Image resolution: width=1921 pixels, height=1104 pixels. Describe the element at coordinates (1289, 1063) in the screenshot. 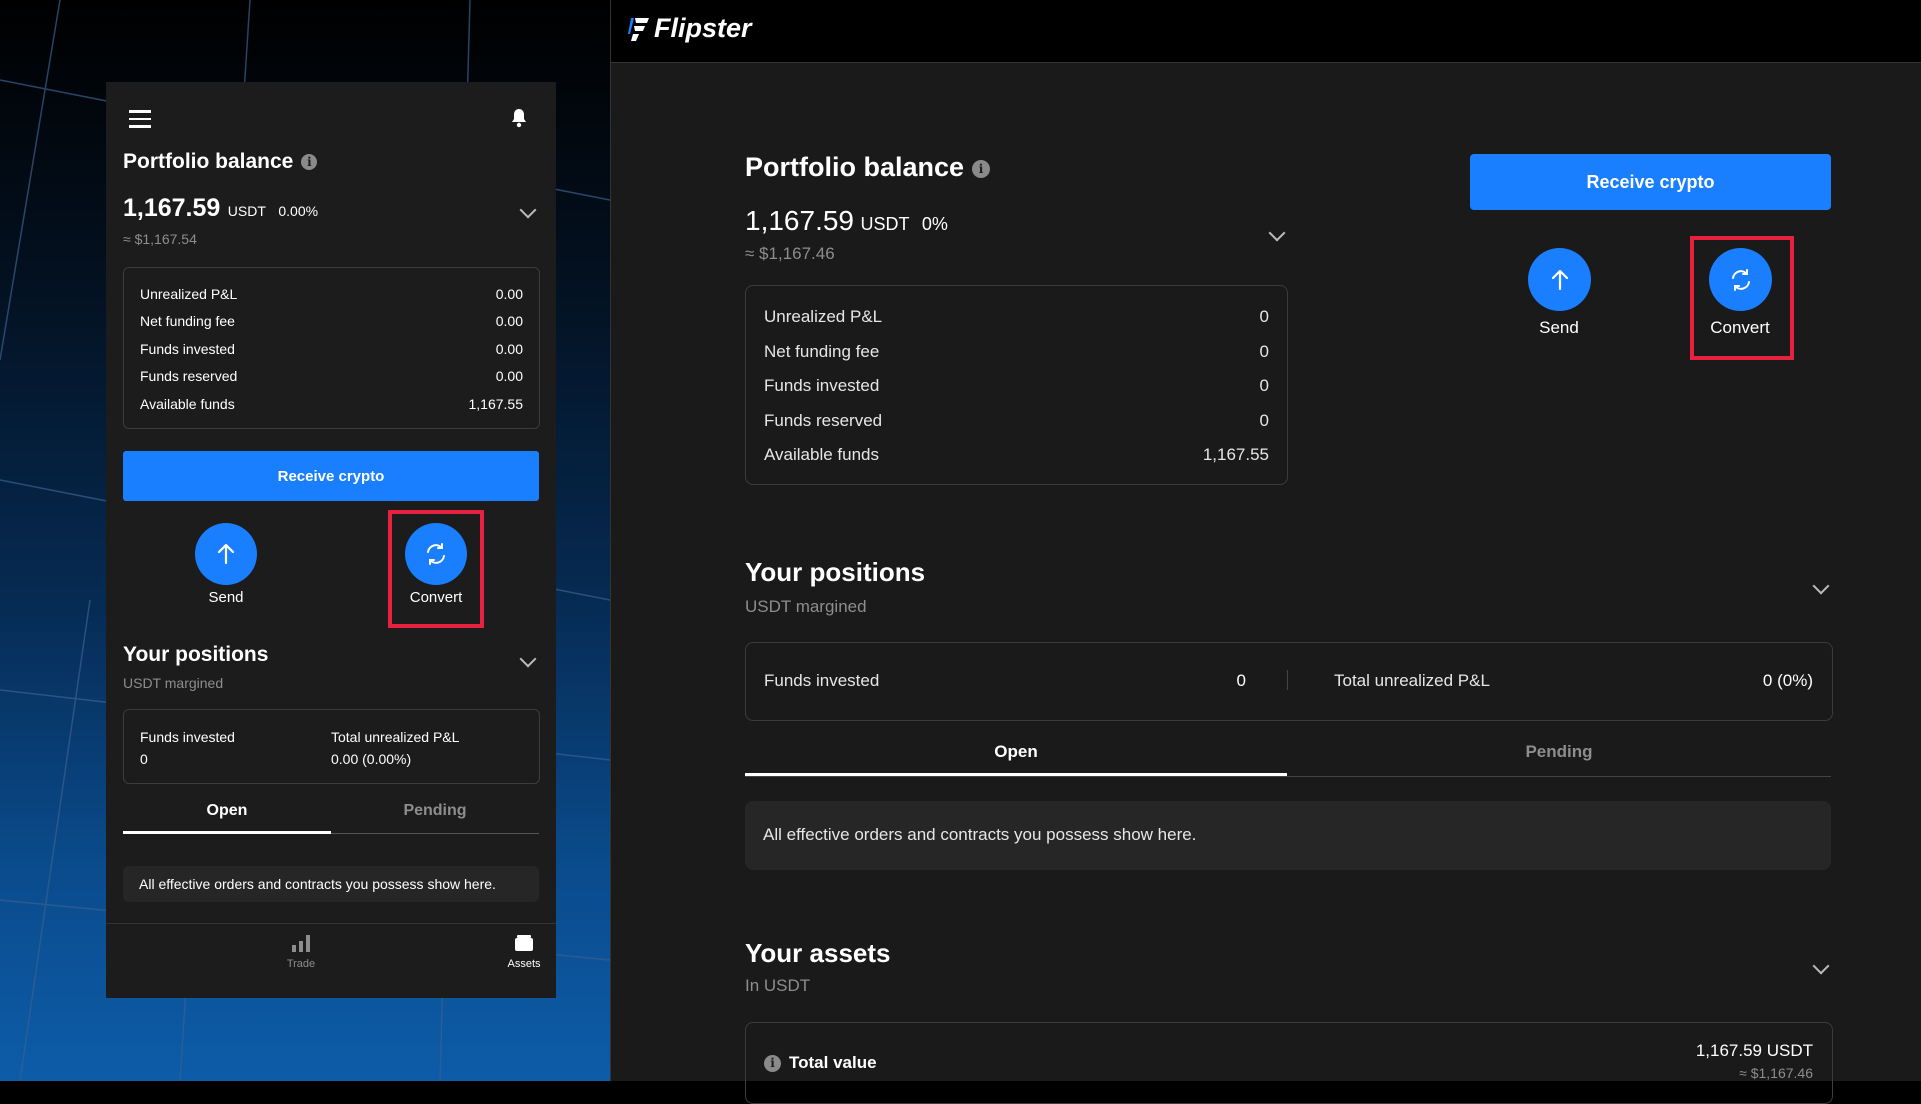

I see `total-value-card: i Total value 1,167.59 USDT ≈ $1,167.46` at that location.